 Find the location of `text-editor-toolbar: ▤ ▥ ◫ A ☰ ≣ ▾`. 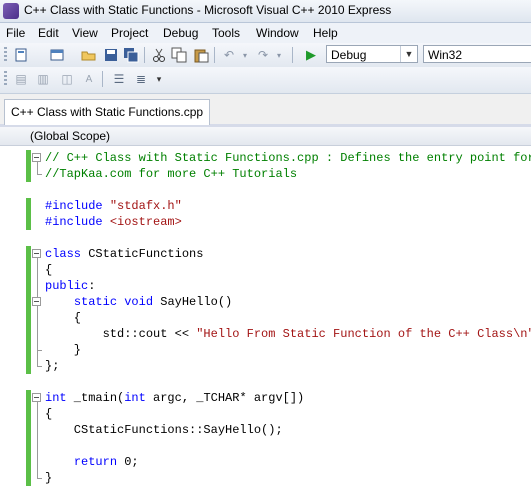

text-editor-toolbar: ▤ ▥ ◫ A ☰ ≣ ▾ is located at coordinates (265, 80).